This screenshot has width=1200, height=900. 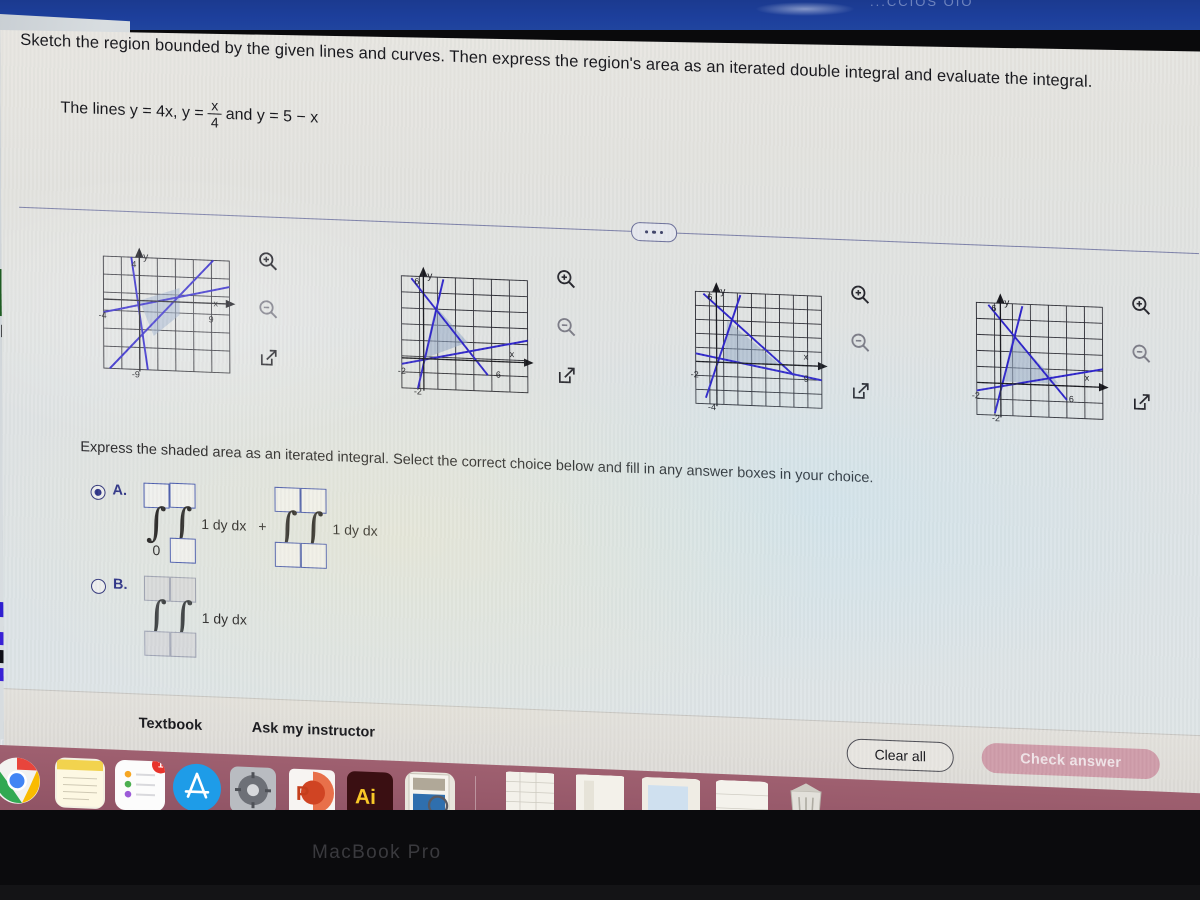 I want to click on answer-choice-b: B. ∫ ∫ 1 dy dx, so click(x=171, y=618).